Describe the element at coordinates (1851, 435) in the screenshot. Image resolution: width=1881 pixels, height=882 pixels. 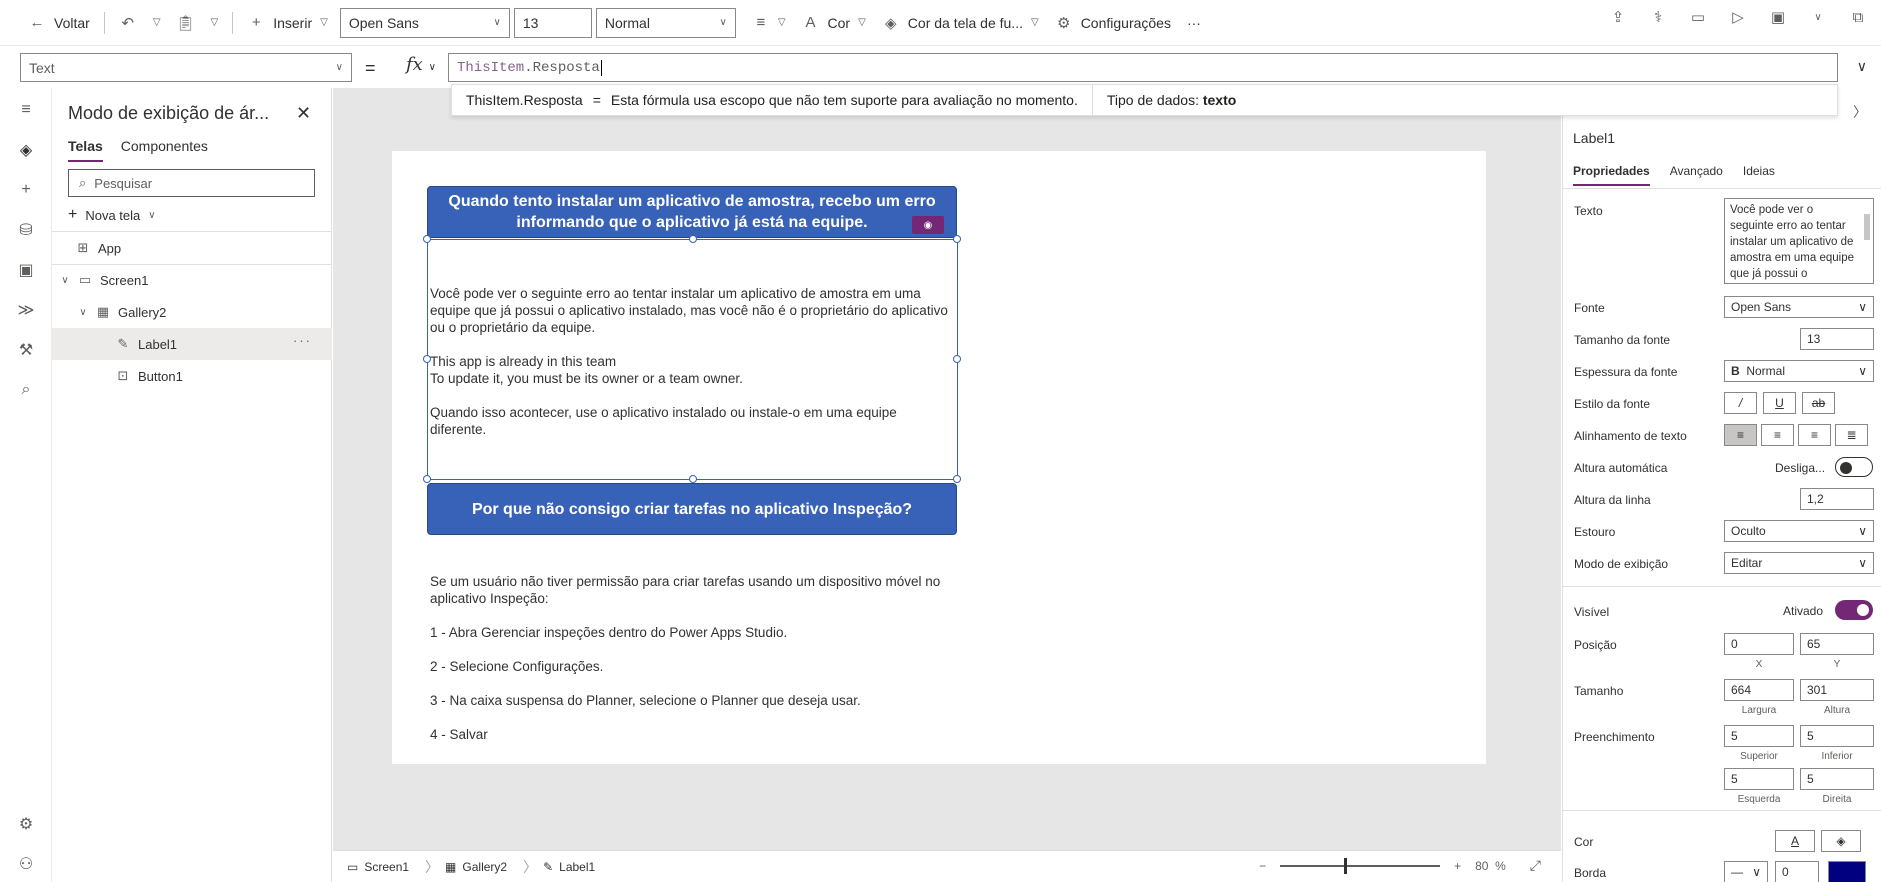
I see `align-justify-icon: ≣` at that location.